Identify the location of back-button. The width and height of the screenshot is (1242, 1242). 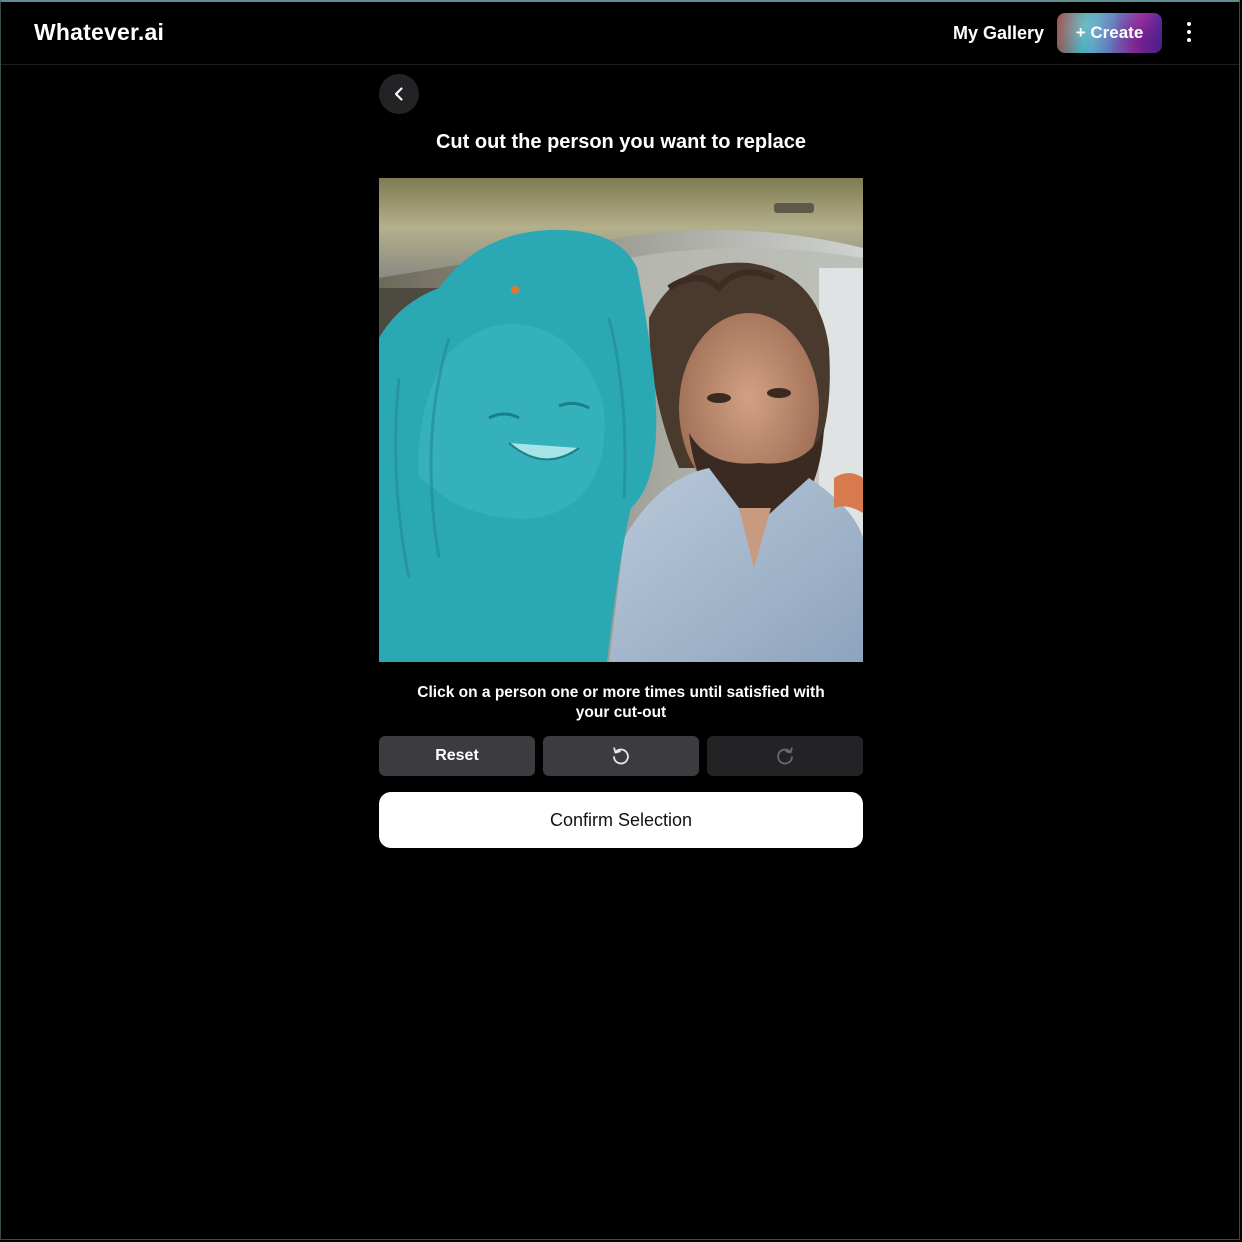
(399, 94).